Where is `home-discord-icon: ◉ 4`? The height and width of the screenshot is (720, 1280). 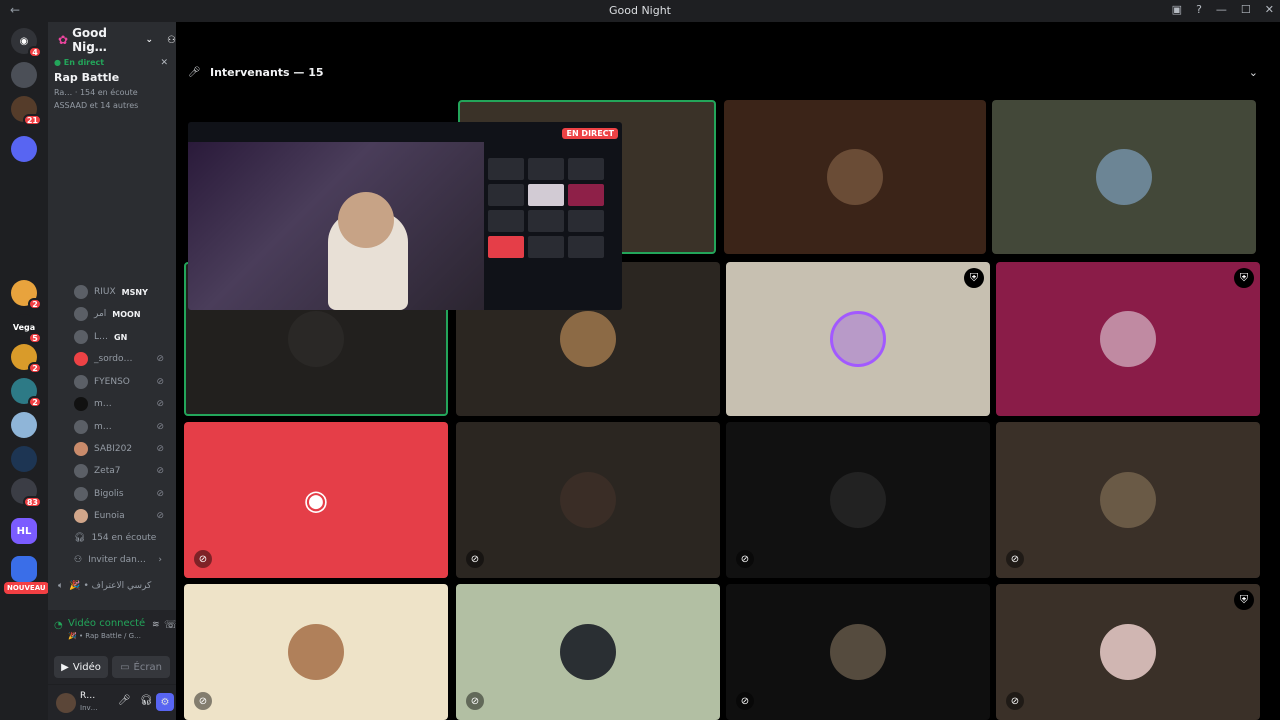
home-discord-icon: ◉ 4 is located at coordinates (26, 43).